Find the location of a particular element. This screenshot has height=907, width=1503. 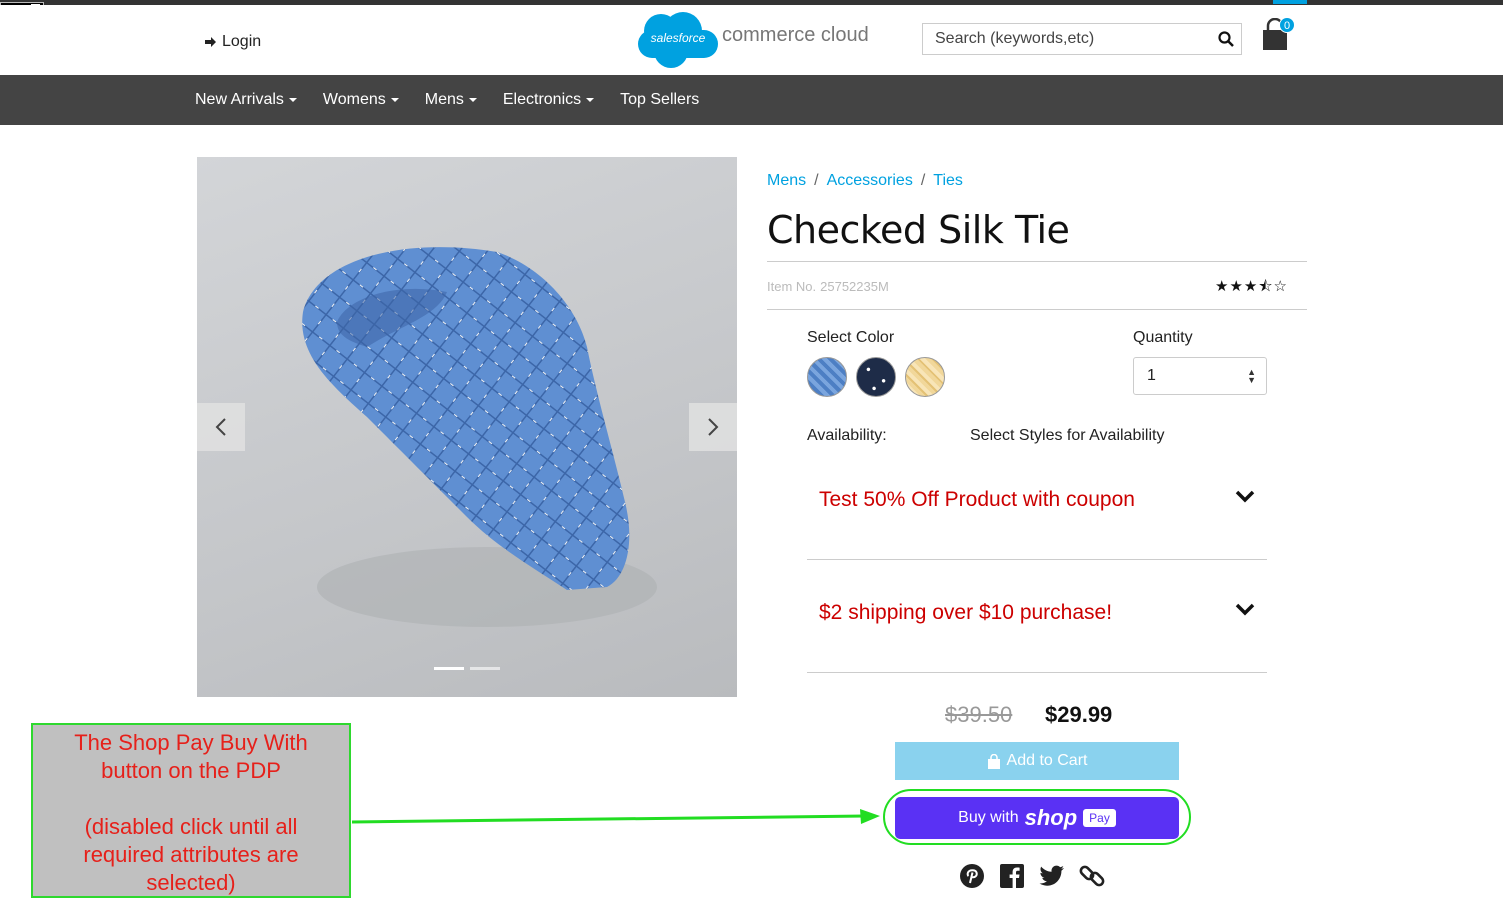

carousel-prev-button is located at coordinates (221, 427).